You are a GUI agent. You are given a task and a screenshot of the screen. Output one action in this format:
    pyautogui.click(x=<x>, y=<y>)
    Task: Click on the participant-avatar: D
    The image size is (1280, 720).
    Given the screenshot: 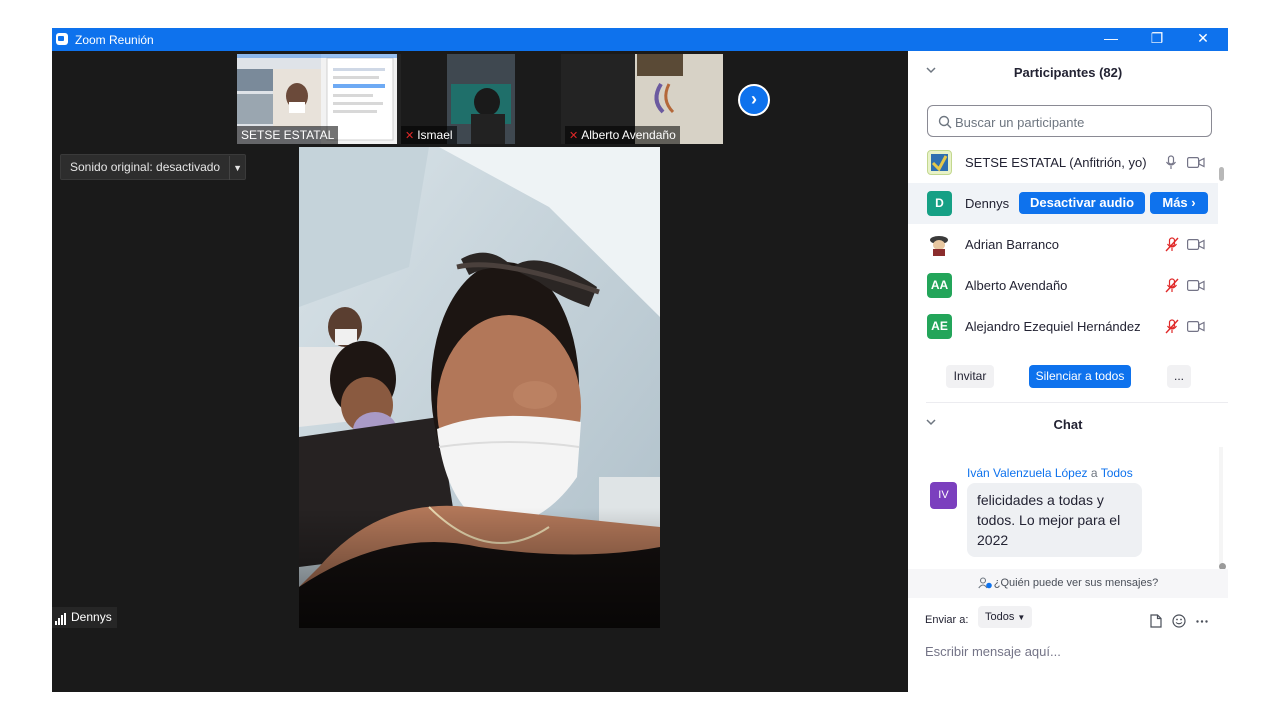 What is the action you would take?
    pyautogui.click(x=939, y=203)
    